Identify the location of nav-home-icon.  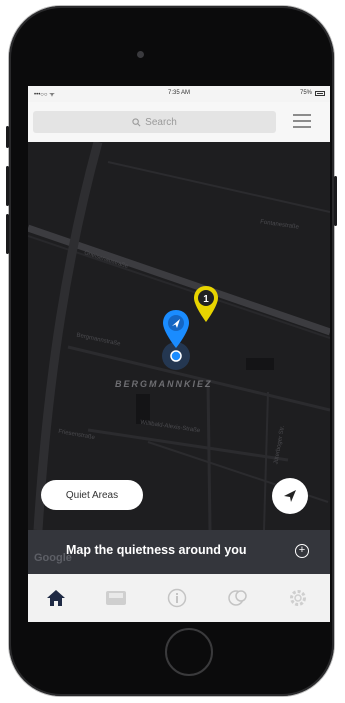
(56, 598).